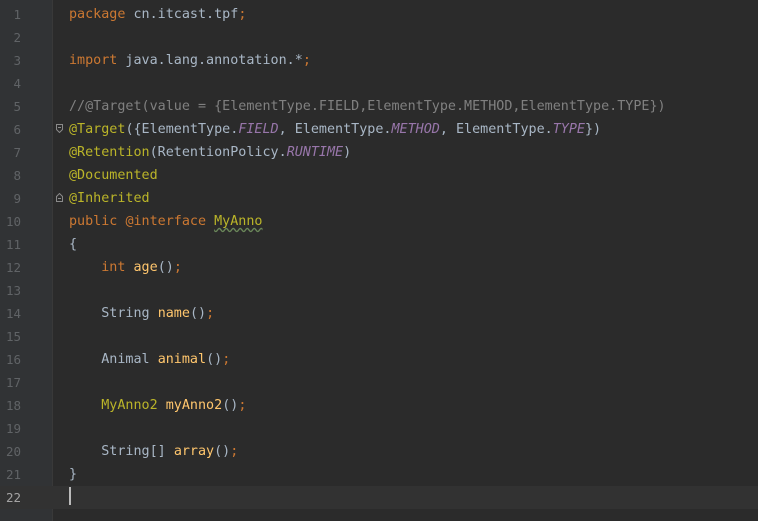 The height and width of the screenshot is (521, 758). Describe the element at coordinates (13, 405) in the screenshot. I see `line-number: 18` at that location.